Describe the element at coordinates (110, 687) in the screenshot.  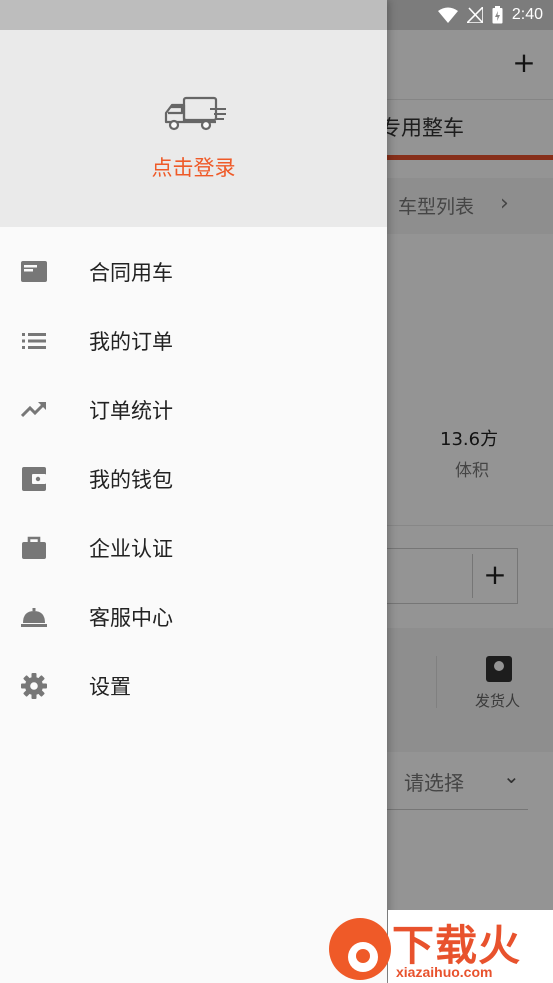
I see `menu-item-label: 设置` at that location.